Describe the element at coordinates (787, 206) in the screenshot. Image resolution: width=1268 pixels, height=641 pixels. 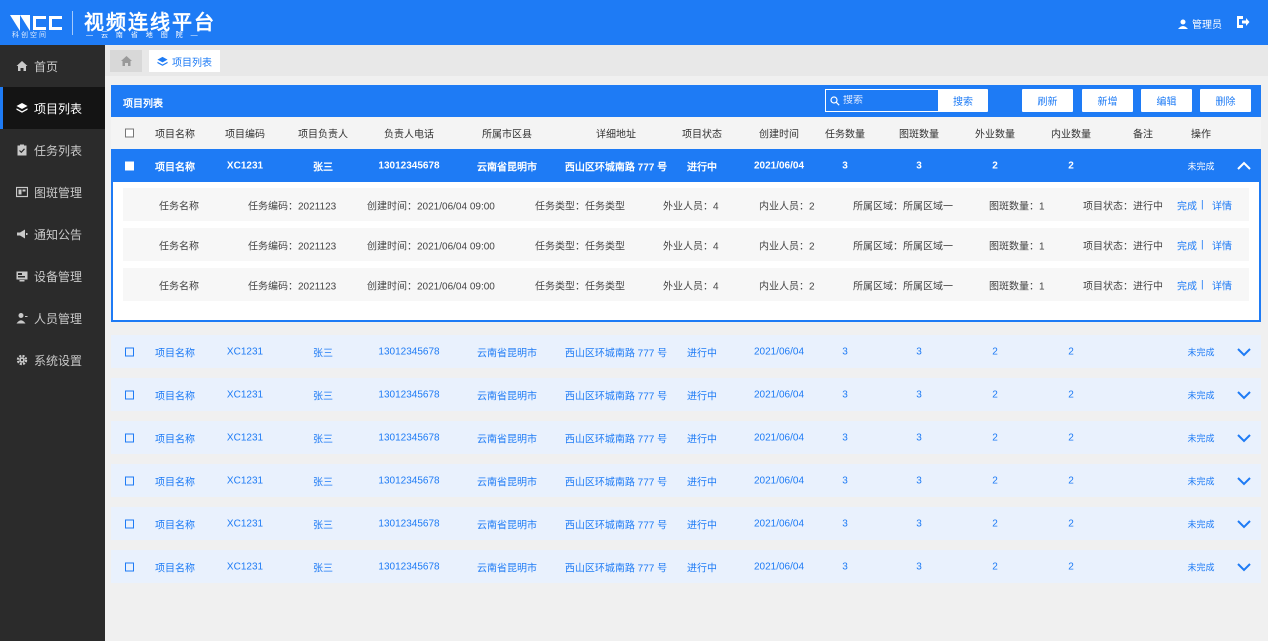
I see `task-office: 内业人员：2` at that location.